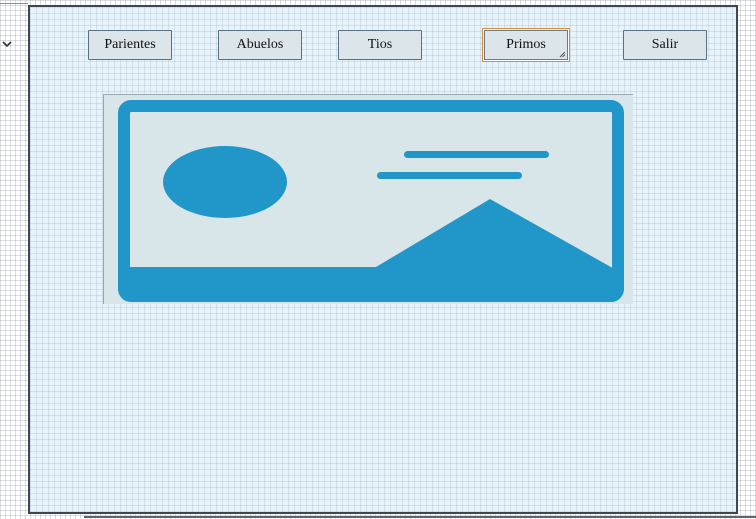  Describe the element at coordinates (14, 2) in the screenshot. I see `toolbar-edge` at that location.